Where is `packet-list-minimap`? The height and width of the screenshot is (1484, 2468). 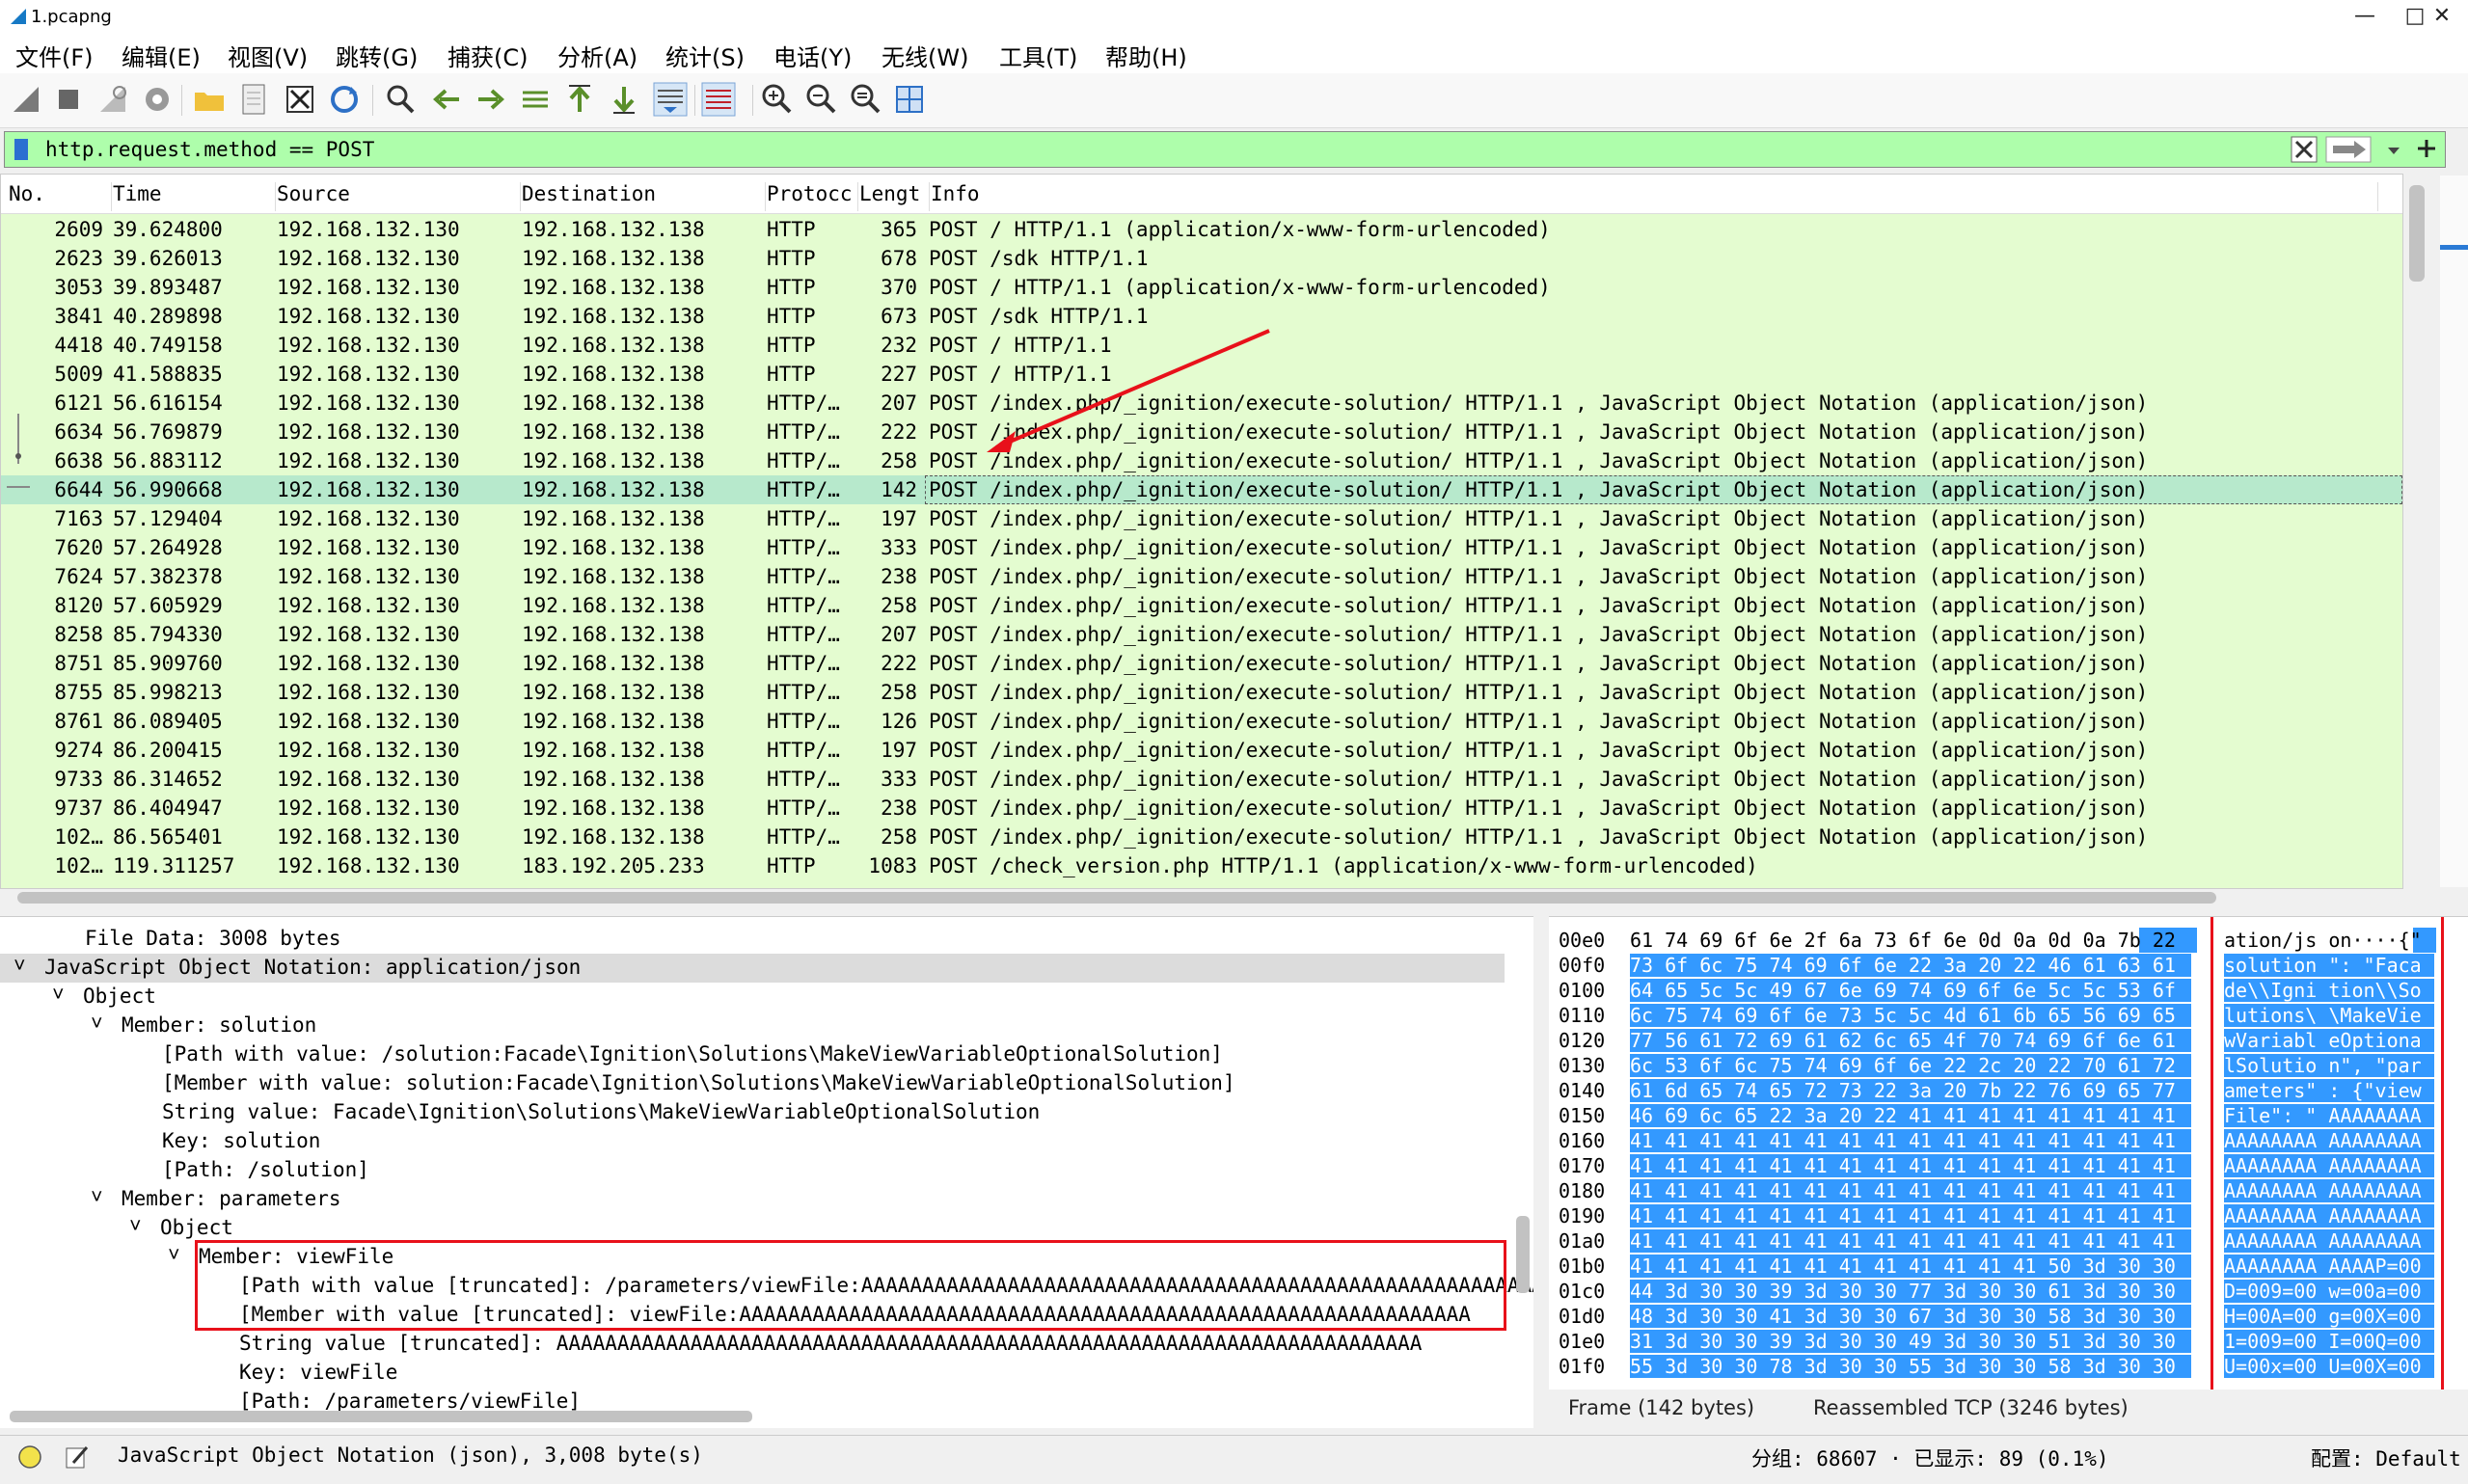
packet-list-minimap is located at coordinates (2454, 531).